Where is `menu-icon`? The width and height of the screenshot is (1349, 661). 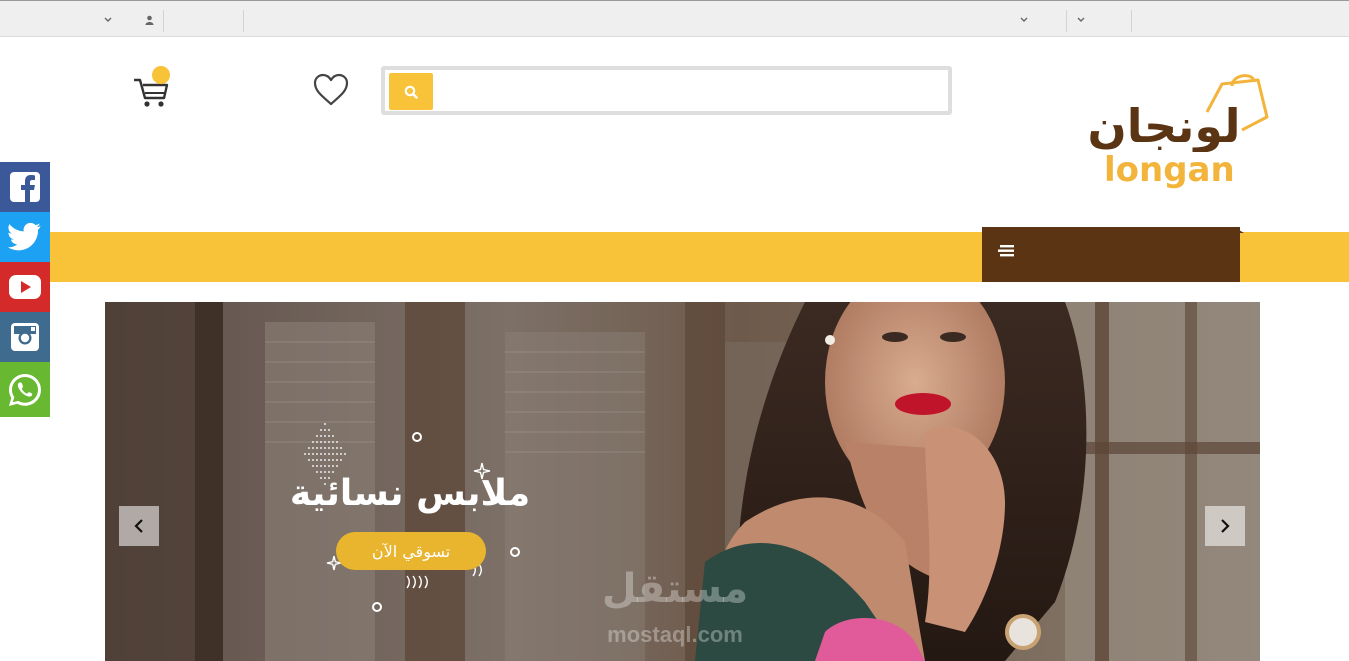
menu-icon is located at coordinates (1006, 251).